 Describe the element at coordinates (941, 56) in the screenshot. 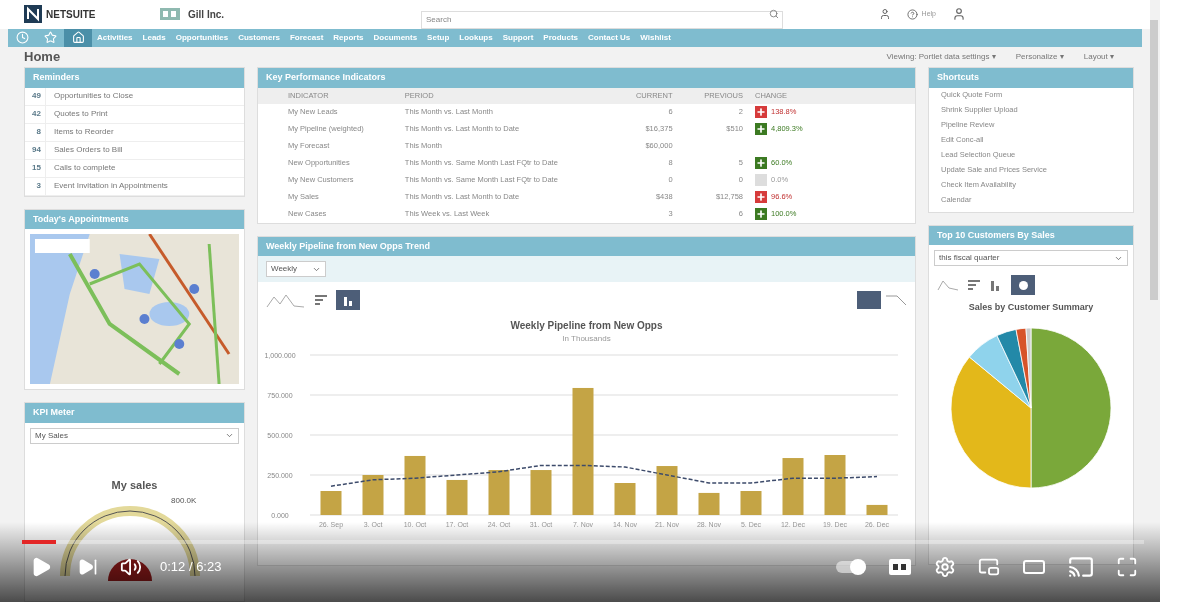

I see `page-option-link: Viewing: Portlet data settings ▾` at that location.